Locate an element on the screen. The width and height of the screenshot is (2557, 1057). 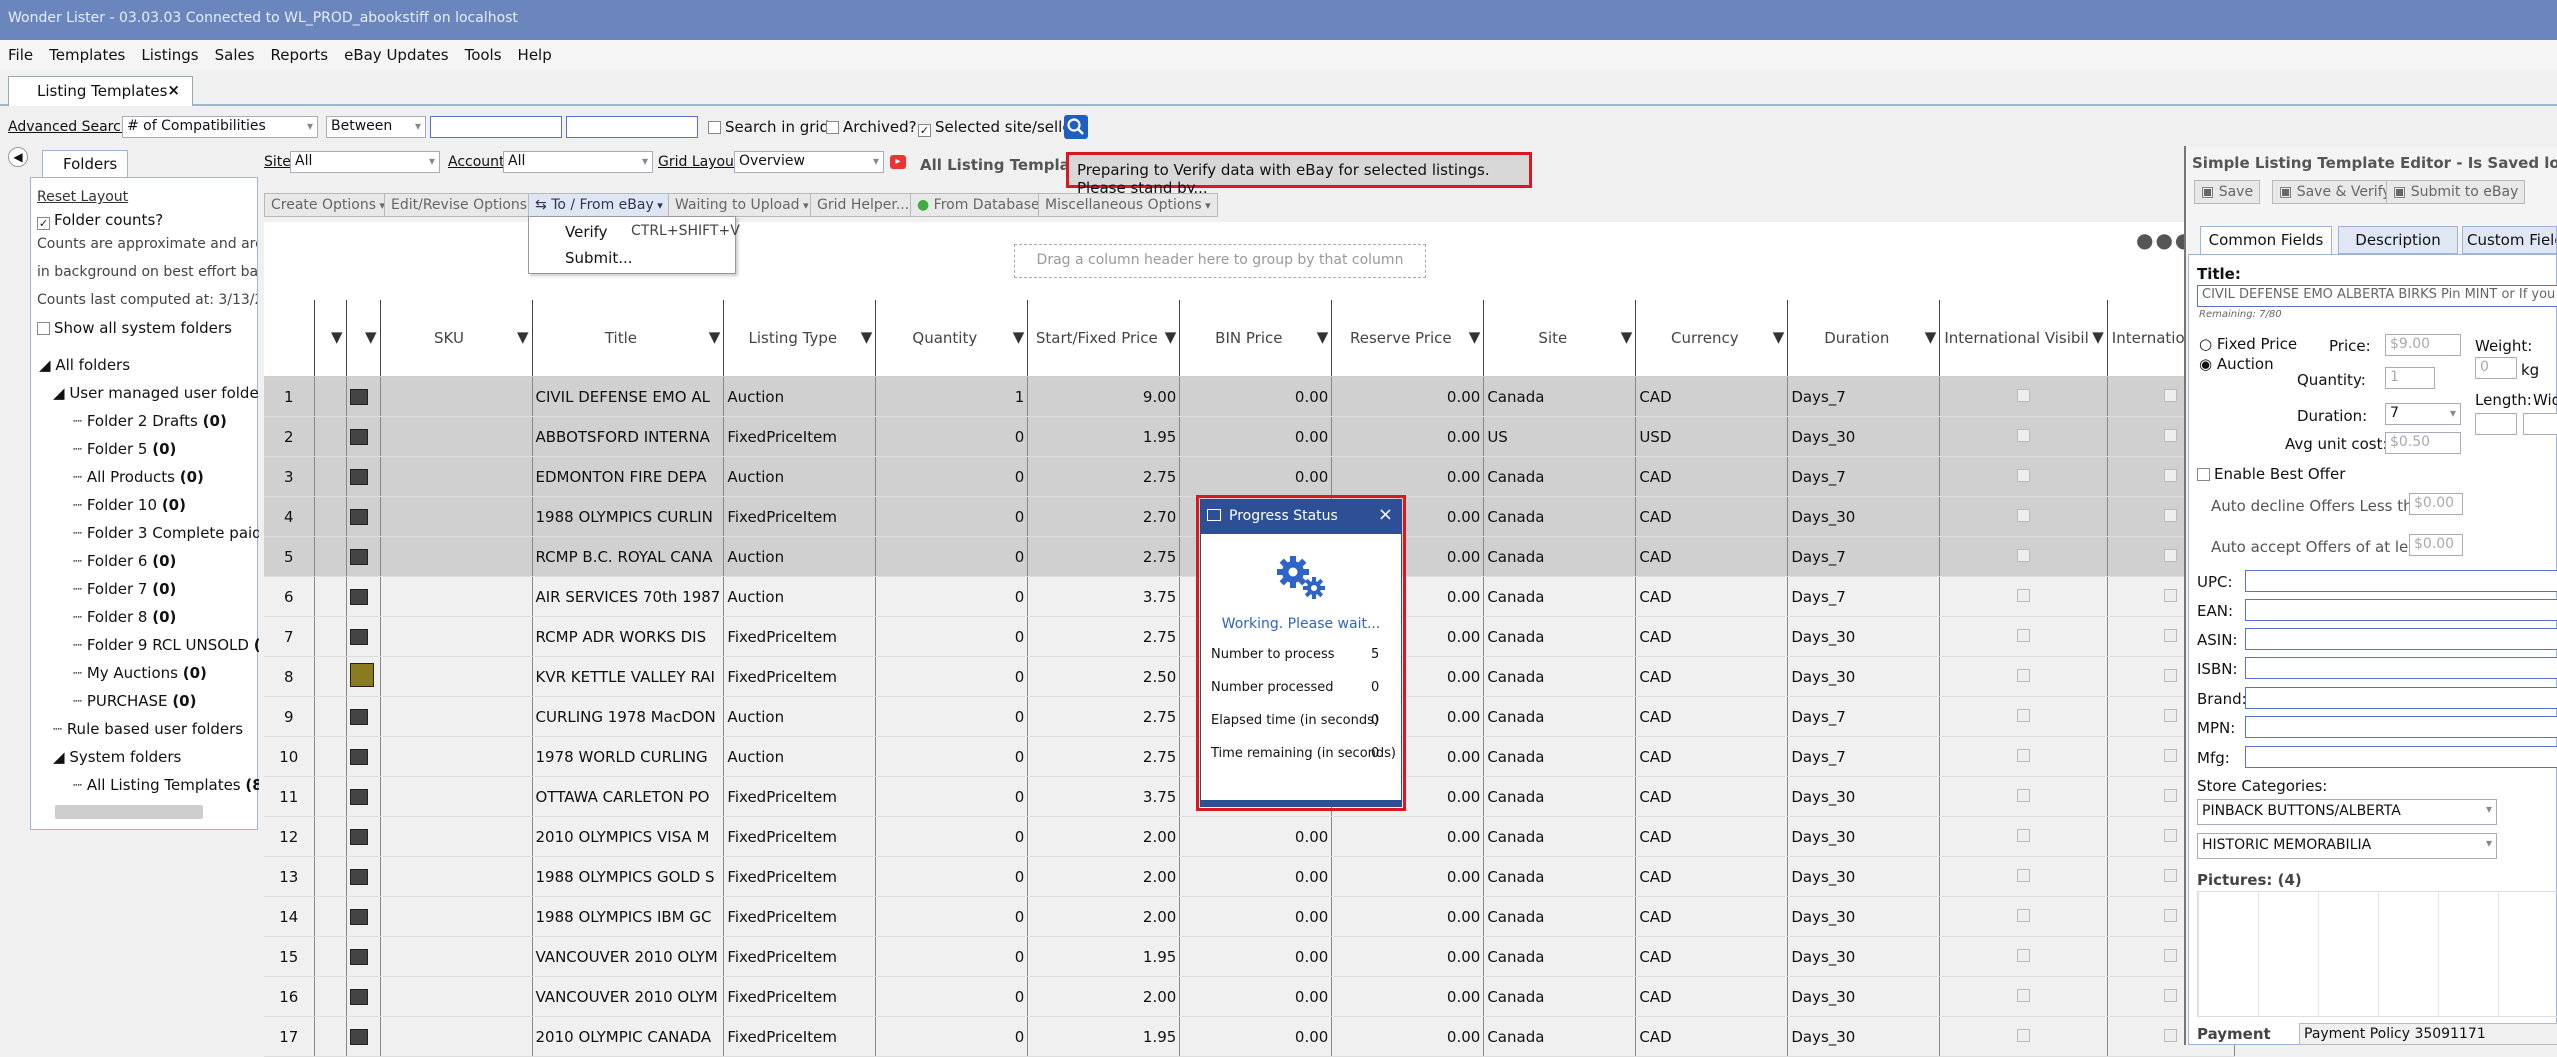
menu-file: File is located at coordinates (20, 52).